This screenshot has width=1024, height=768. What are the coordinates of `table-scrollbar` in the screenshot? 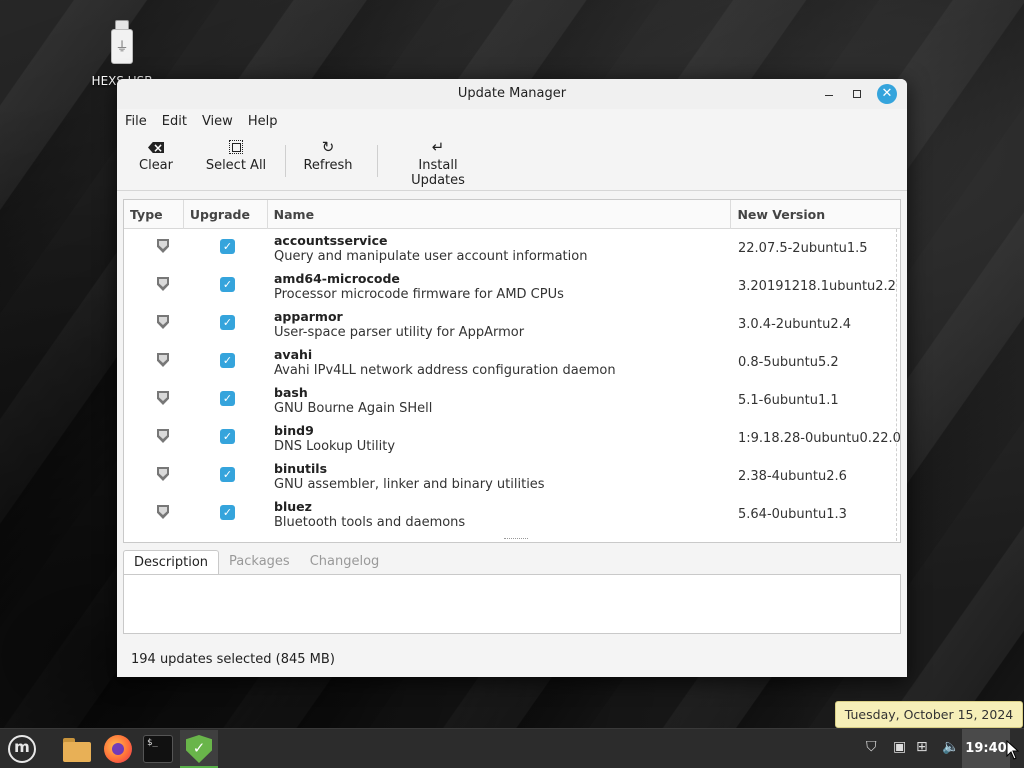 It's located at (897, 385).